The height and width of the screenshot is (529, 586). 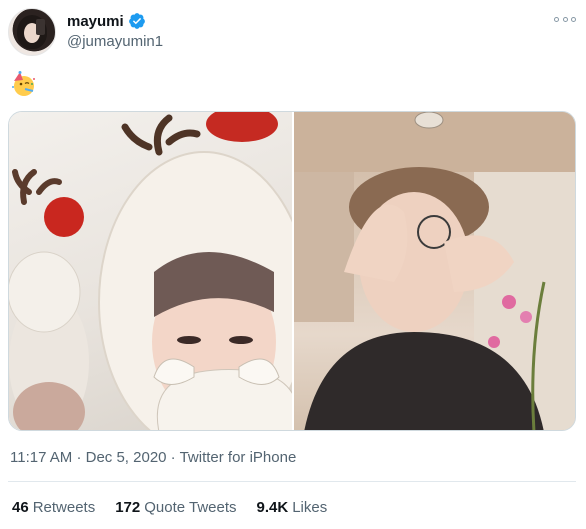 I want to click on divider, so click(x=292, y=481).